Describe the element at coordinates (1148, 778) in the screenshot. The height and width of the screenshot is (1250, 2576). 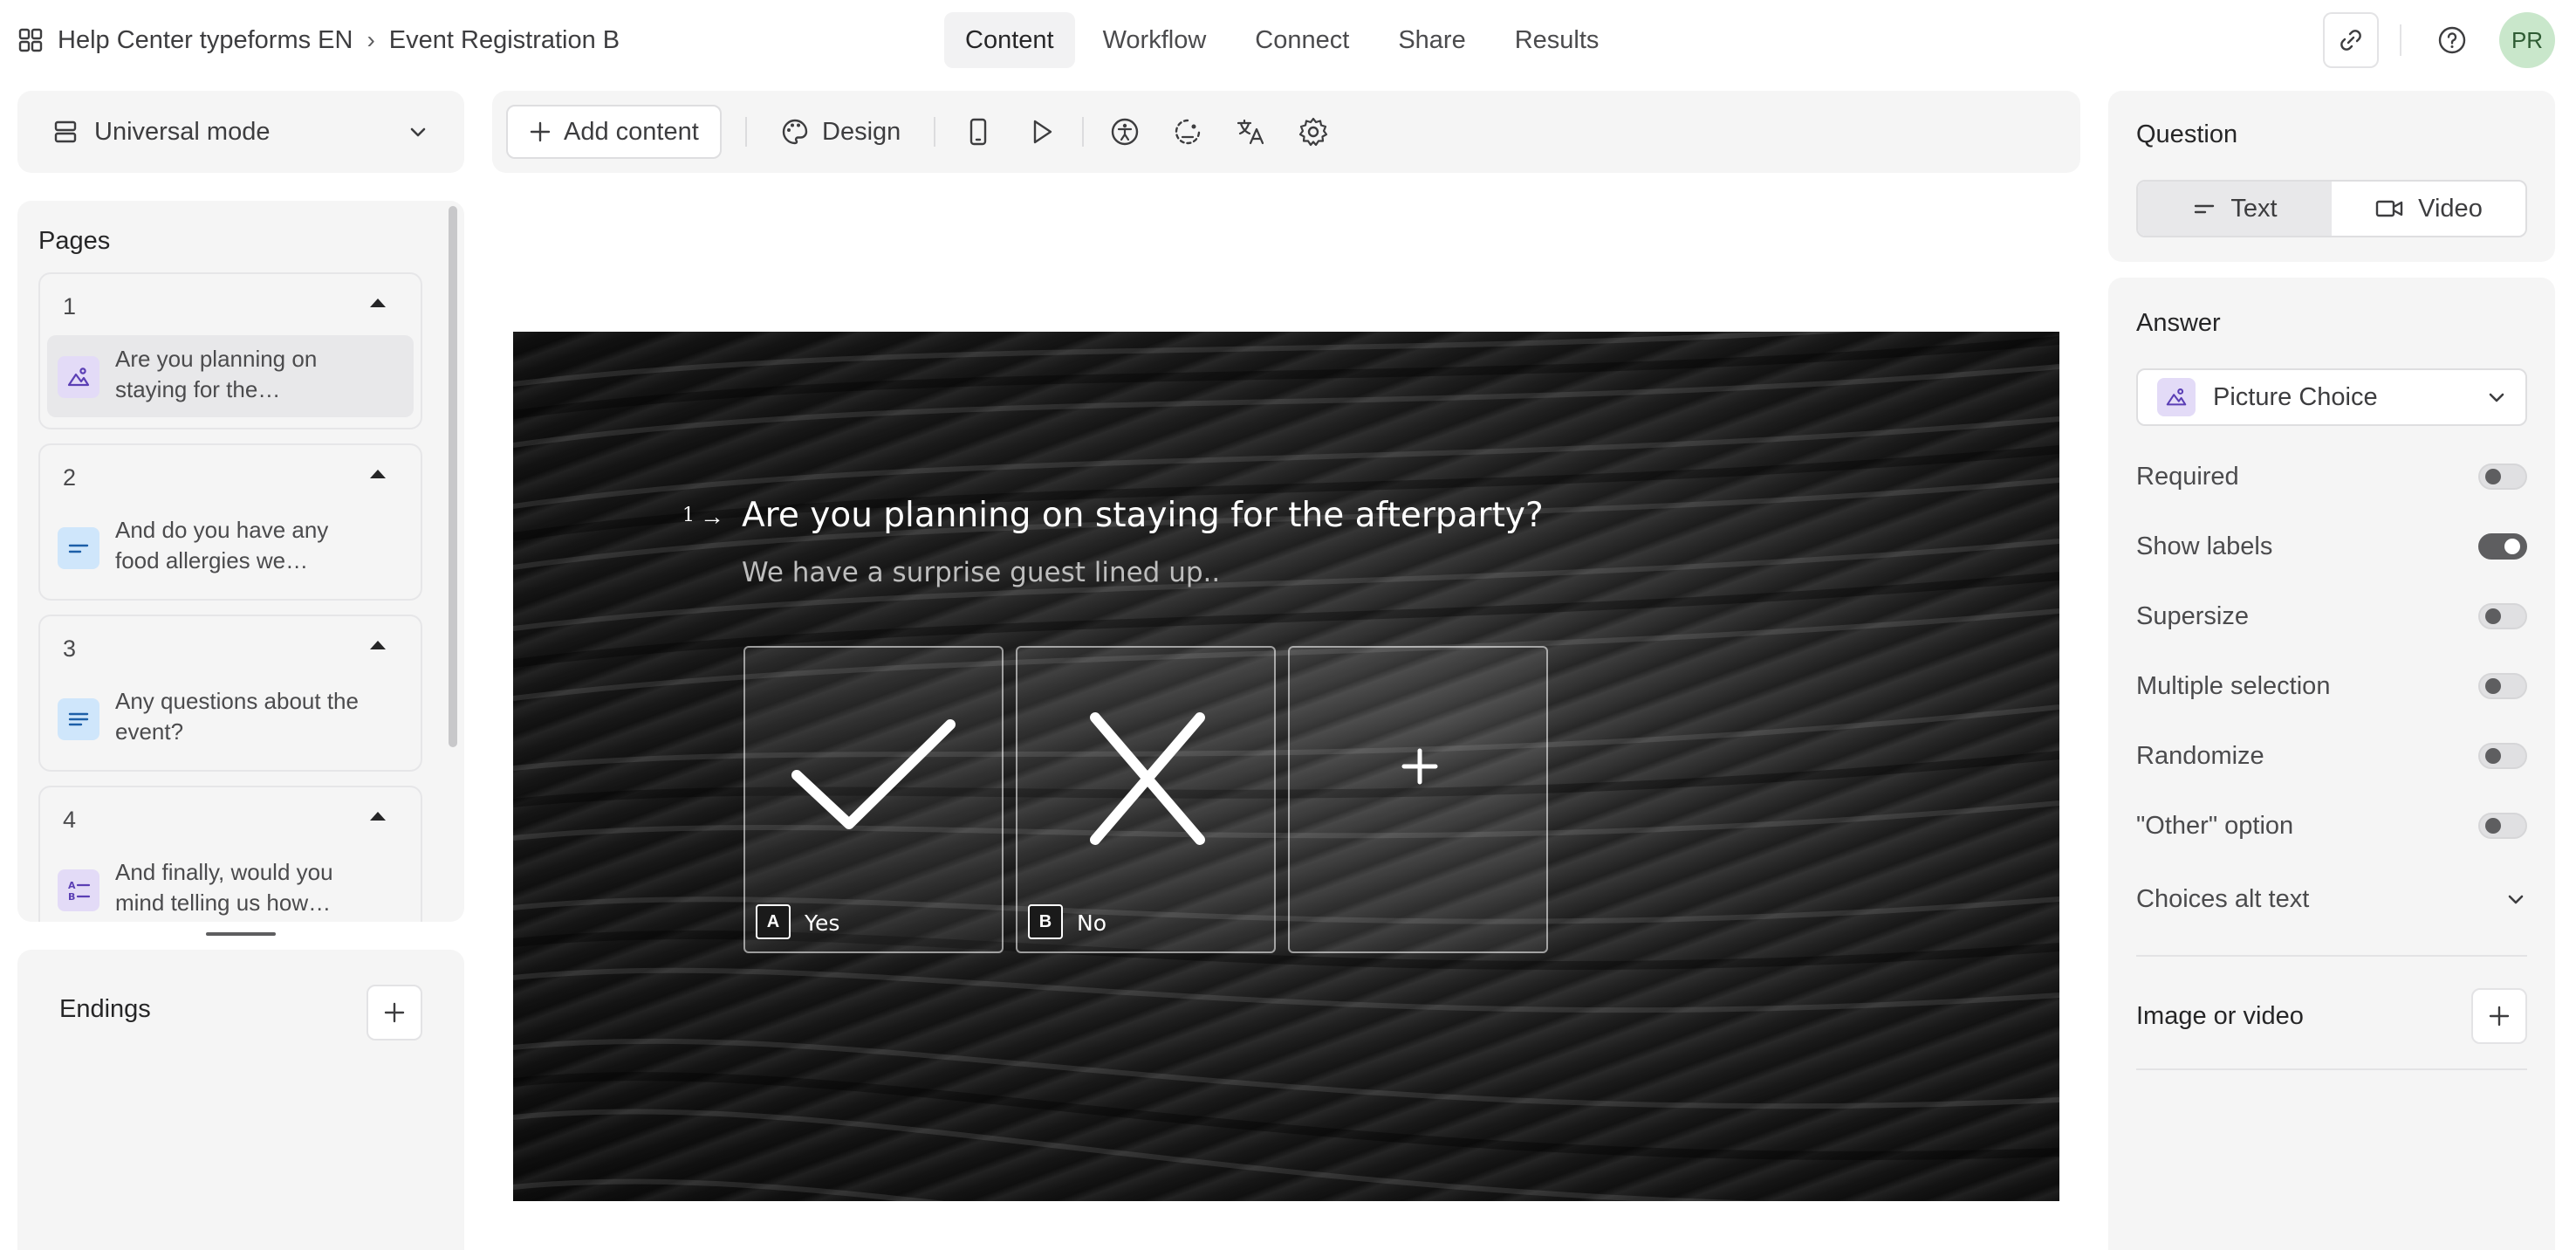
I see `cross-icon` at that location.